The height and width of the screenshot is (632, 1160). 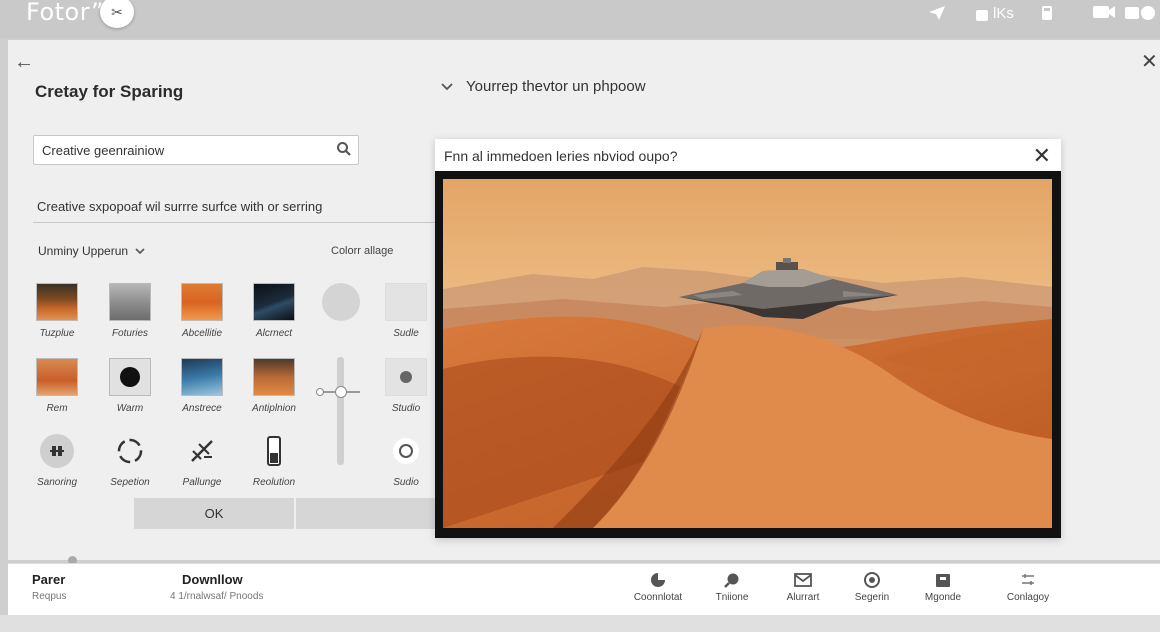 What do you see at coordinates (872, 580) in the screenshot?
I see `settings-icon` at bounding box center [872, 580].